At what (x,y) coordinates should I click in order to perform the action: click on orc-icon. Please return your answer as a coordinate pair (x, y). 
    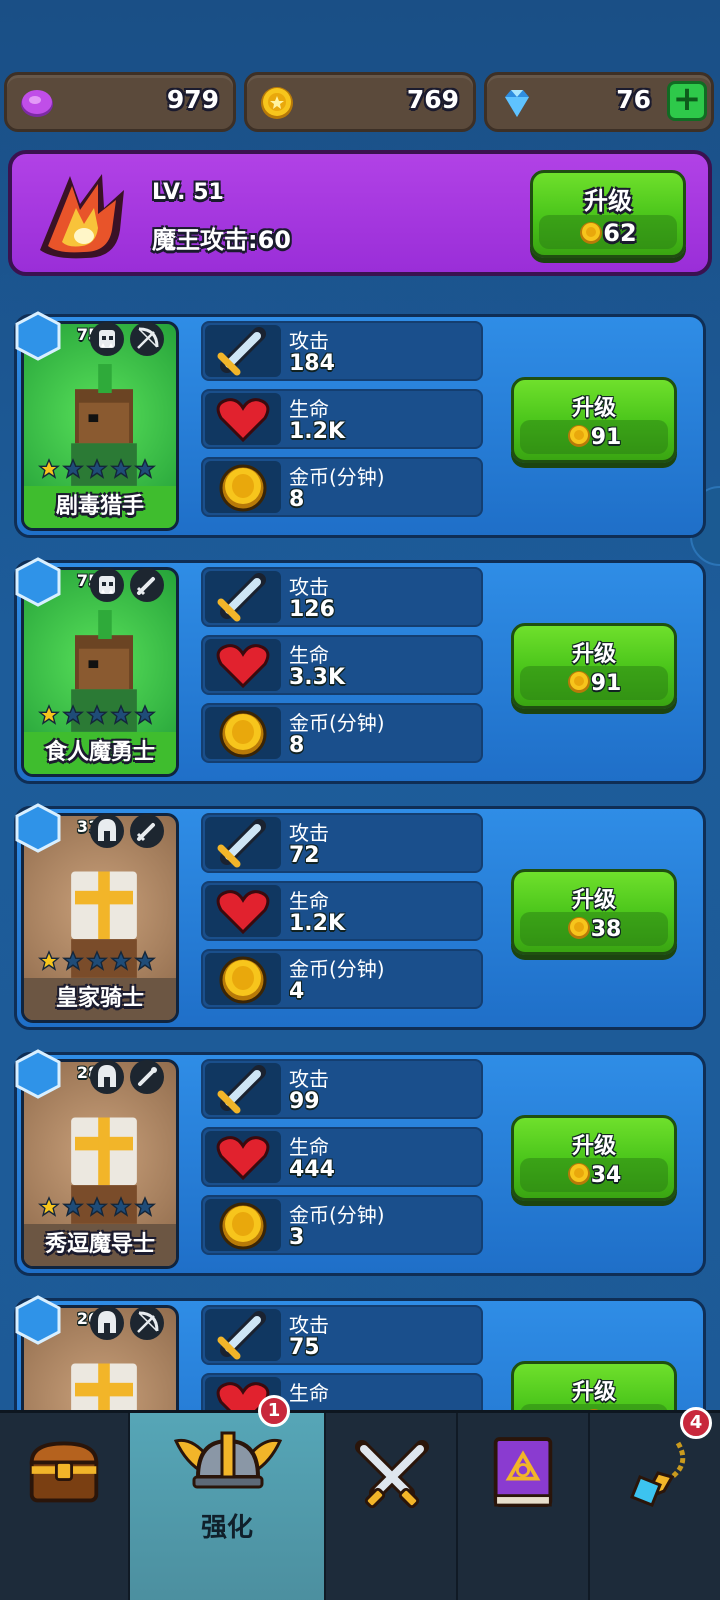
    Looking at the image, I should click on (107, 585).